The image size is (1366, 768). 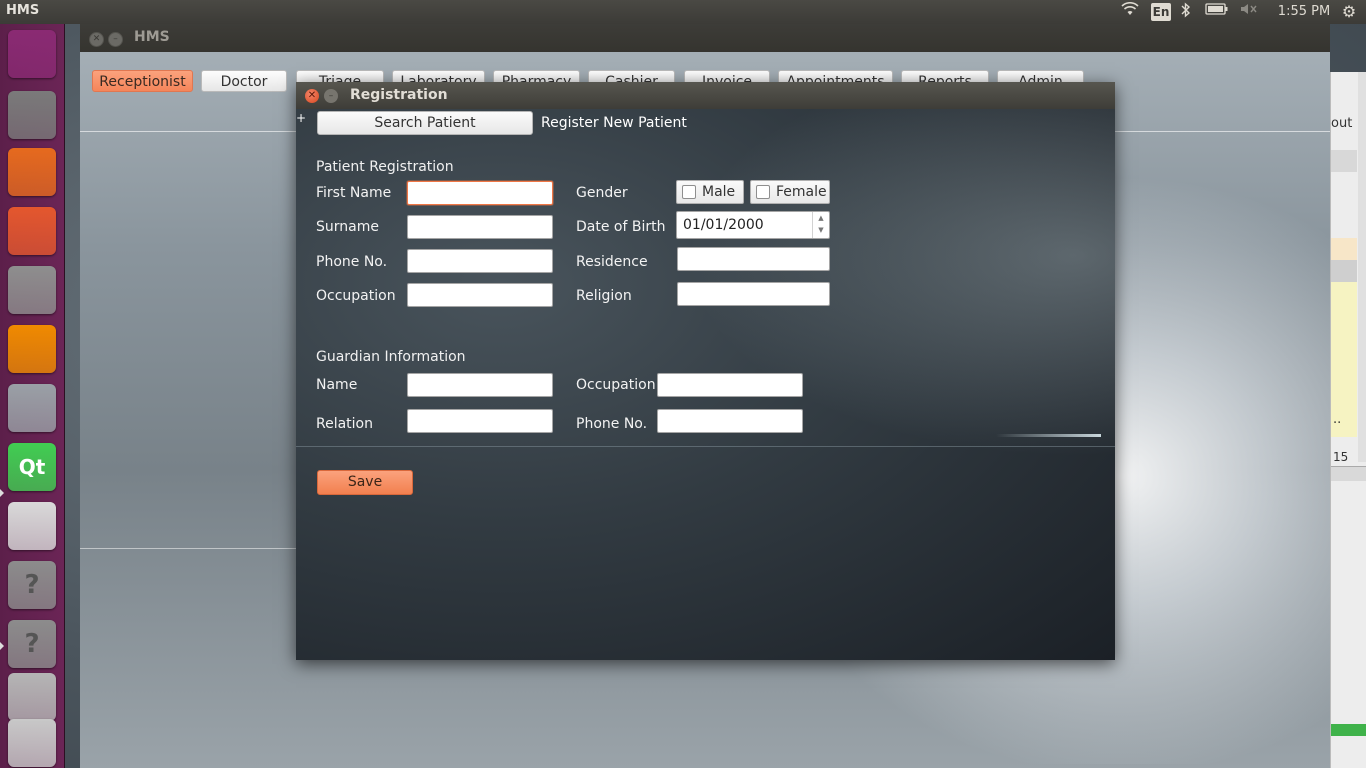 What do you see at coordinates (152, 37) in the screenshot?
I see `window-title: HMS` at bounding box center [152, 37].